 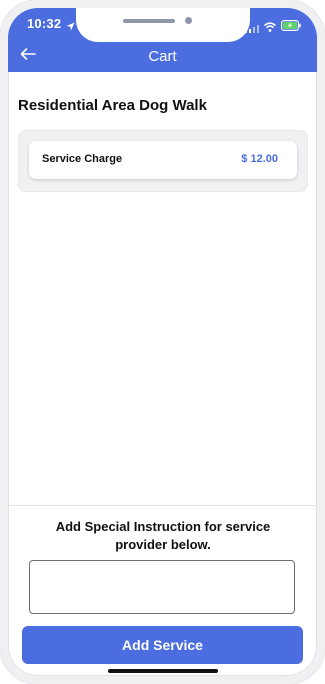 What do you see at coordinates (163, 671) in the screenshot?
I see `home-indicator` at bounding box center [163, 671].